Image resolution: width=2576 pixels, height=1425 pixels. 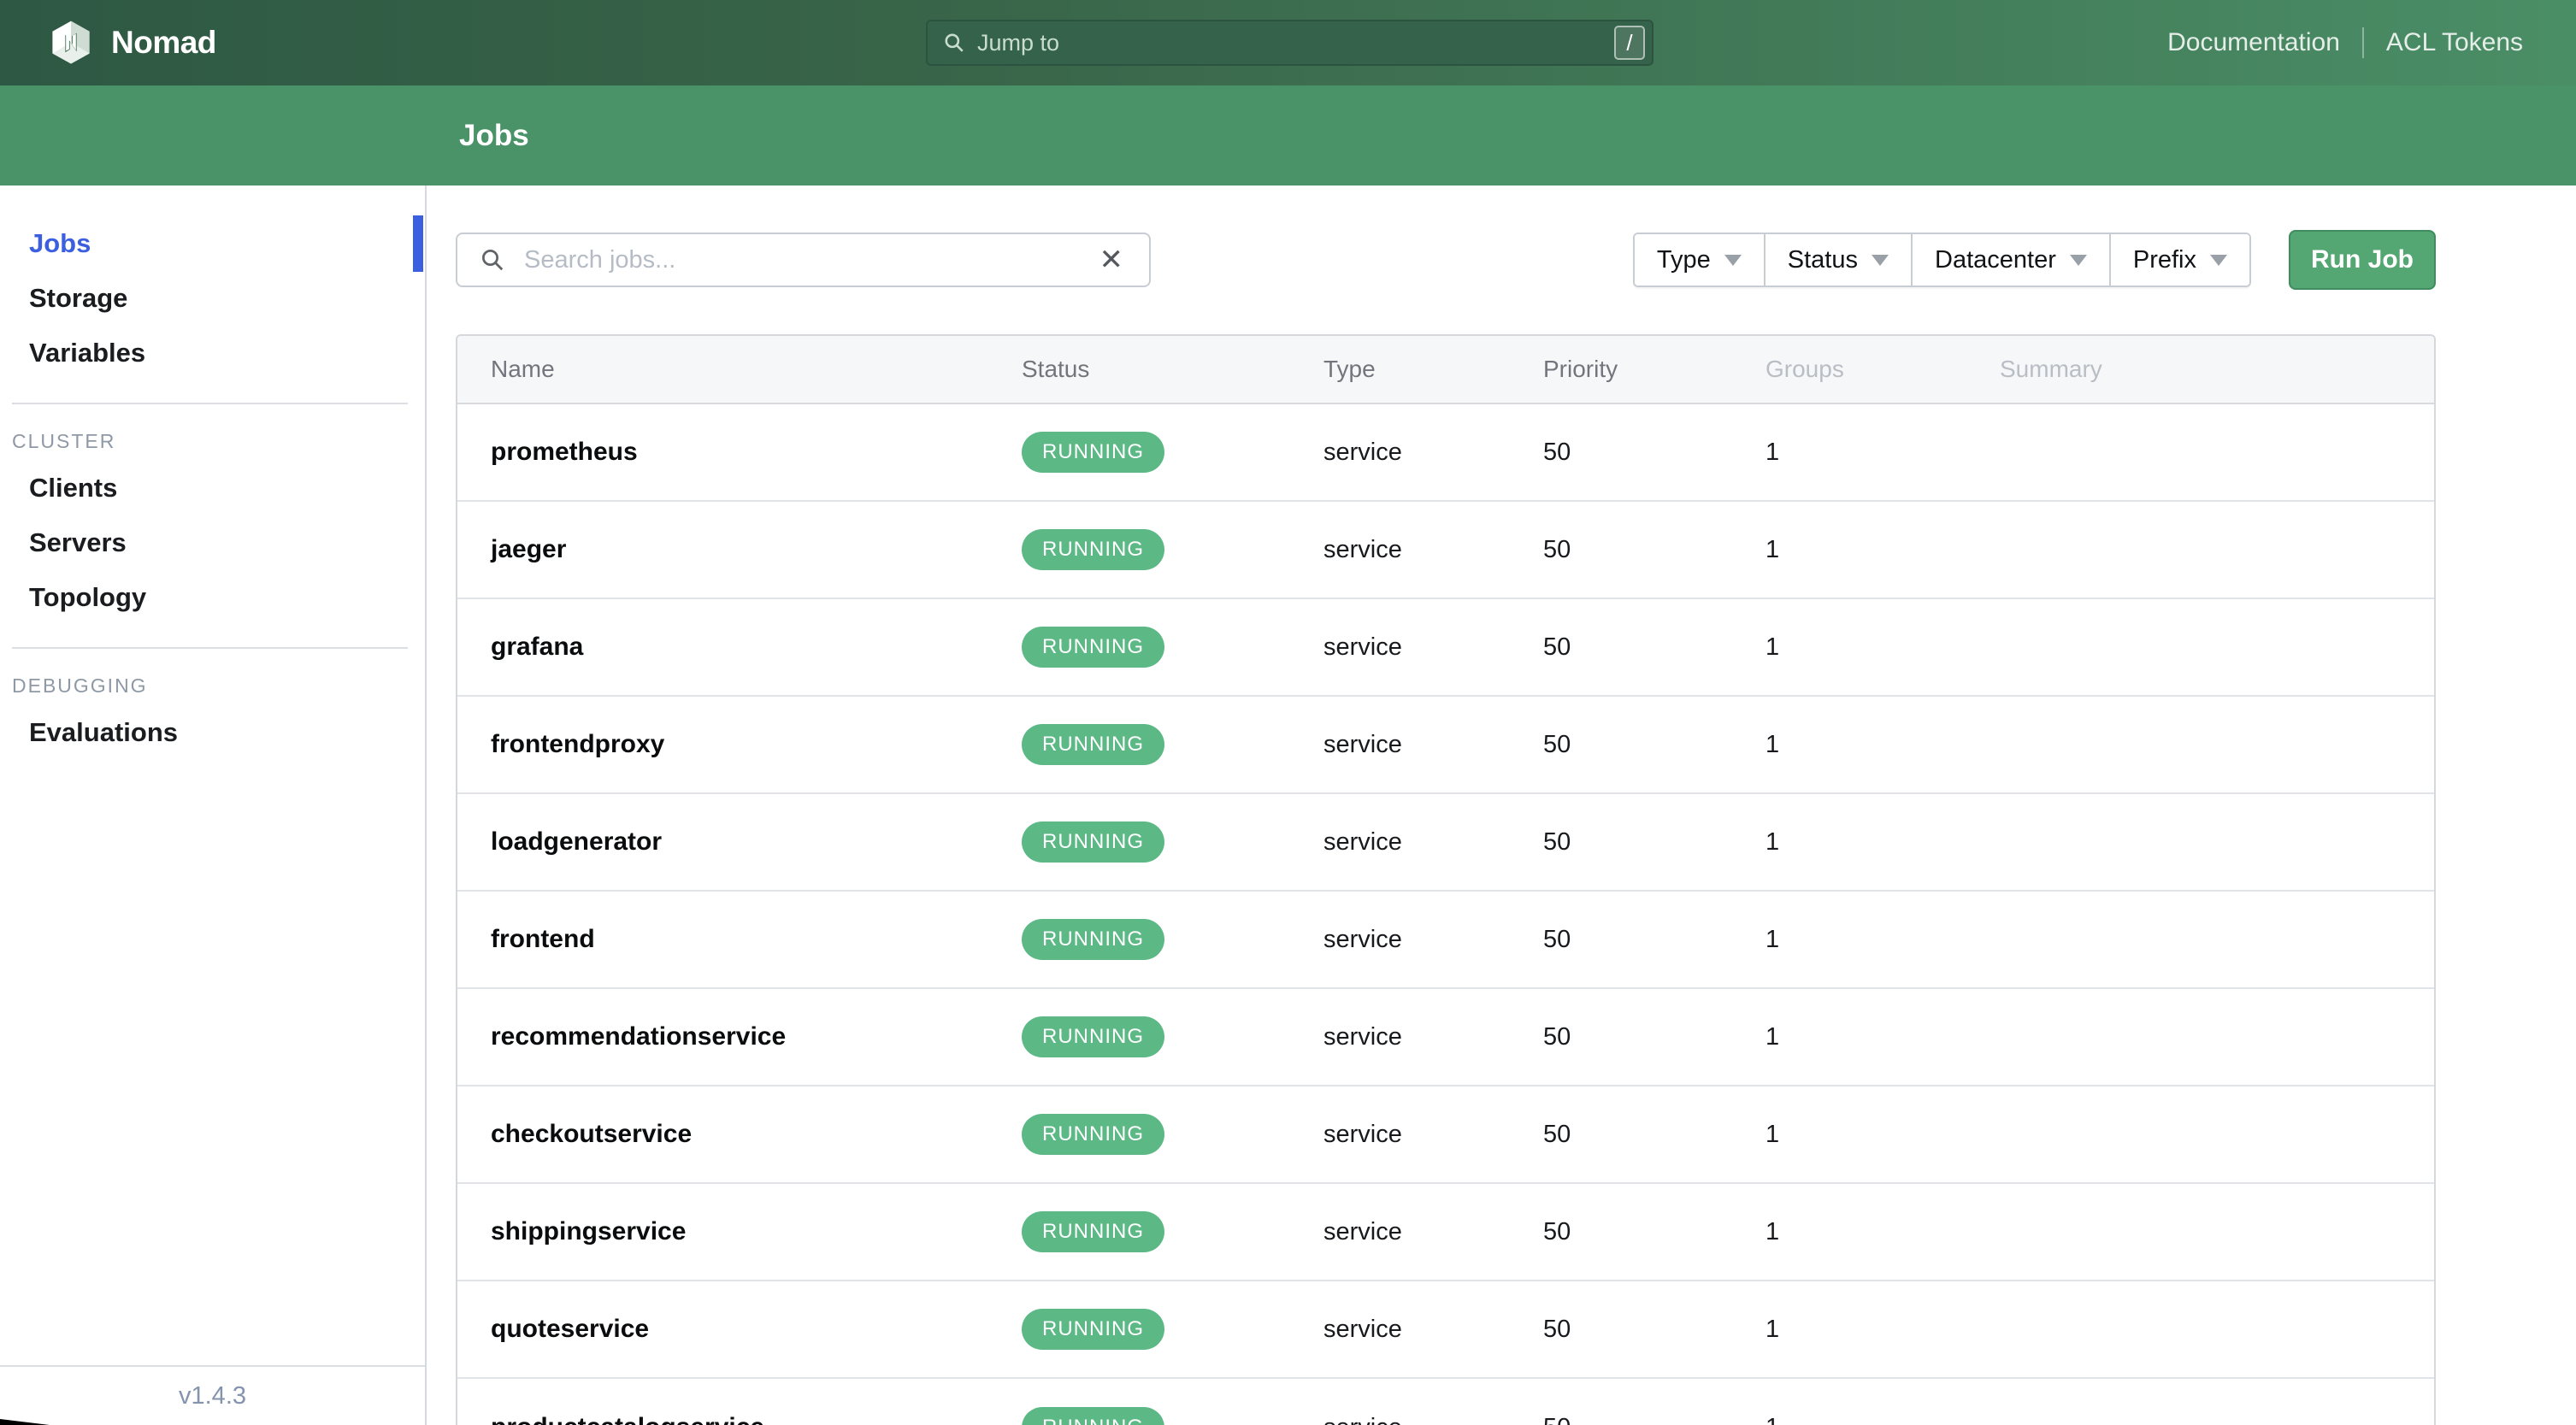 What do you see at coordinates (1446, 260) in the screenshot?
I see `jobs-toolbar: ✕ Type Status Datacenter` at bounding box center [1446, 260].